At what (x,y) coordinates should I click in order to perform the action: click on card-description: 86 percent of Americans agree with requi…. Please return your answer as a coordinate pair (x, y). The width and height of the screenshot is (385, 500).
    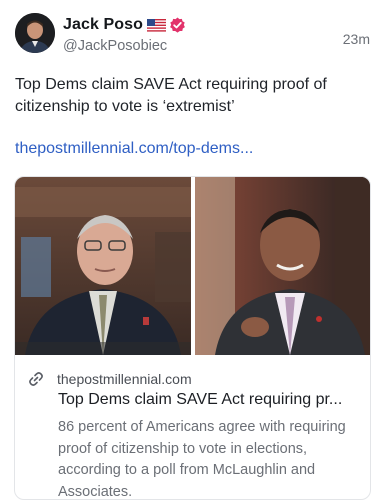
    Looking at the image, I should click on (202, 459).